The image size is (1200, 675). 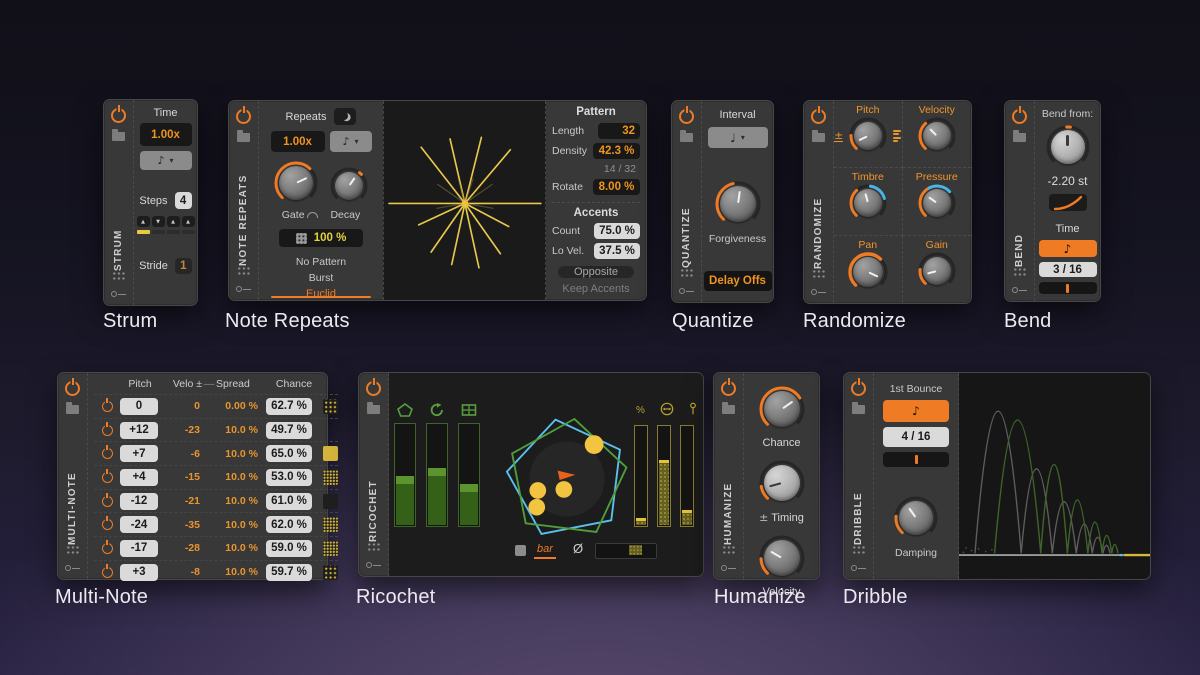 What do you see at coordinates (596, 289) in the screenshot?
I see `keep-accents-option: Keep Accents` at bounding box center [596, 289].